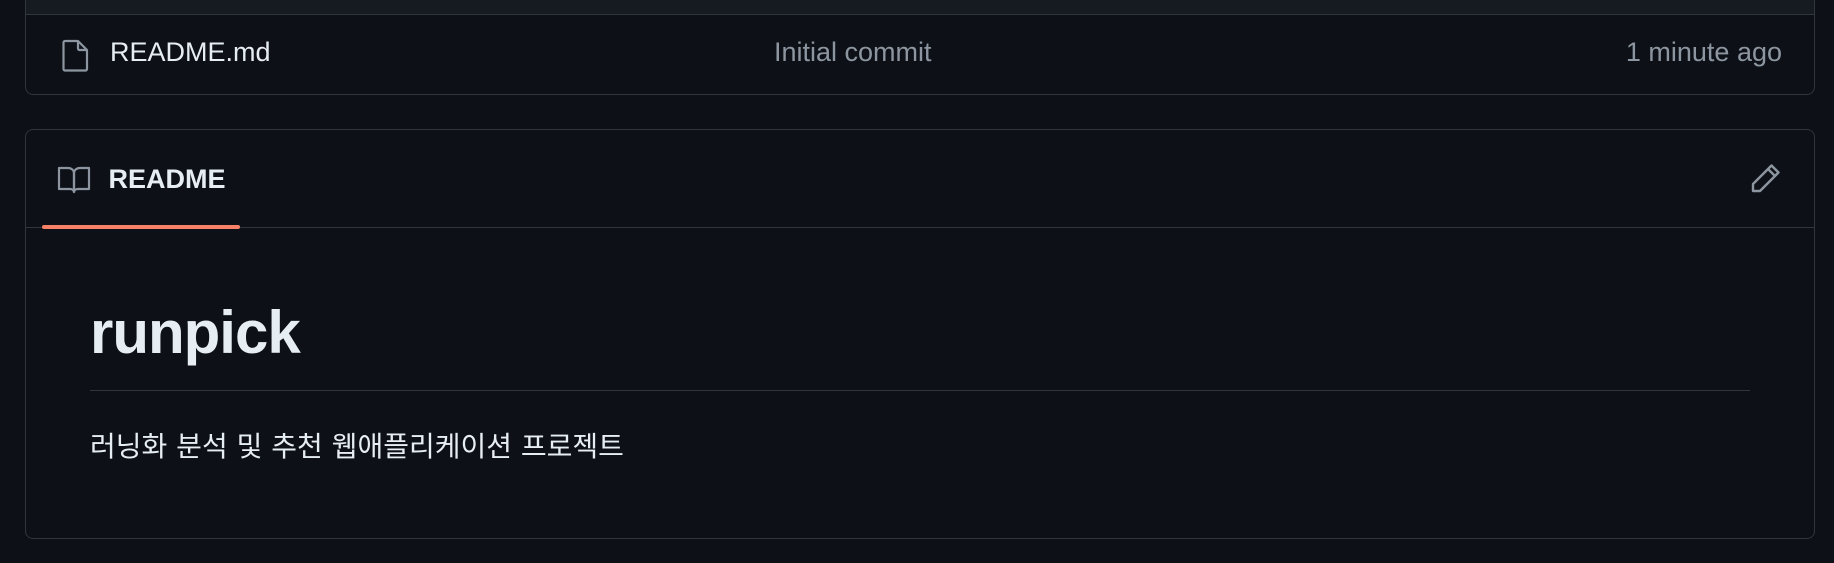 The height and width of the screenshot is (563, 1834). Describe the element at coordinates (190, 52) in the screenshot. I see `file-name-link: README.md` at that location.